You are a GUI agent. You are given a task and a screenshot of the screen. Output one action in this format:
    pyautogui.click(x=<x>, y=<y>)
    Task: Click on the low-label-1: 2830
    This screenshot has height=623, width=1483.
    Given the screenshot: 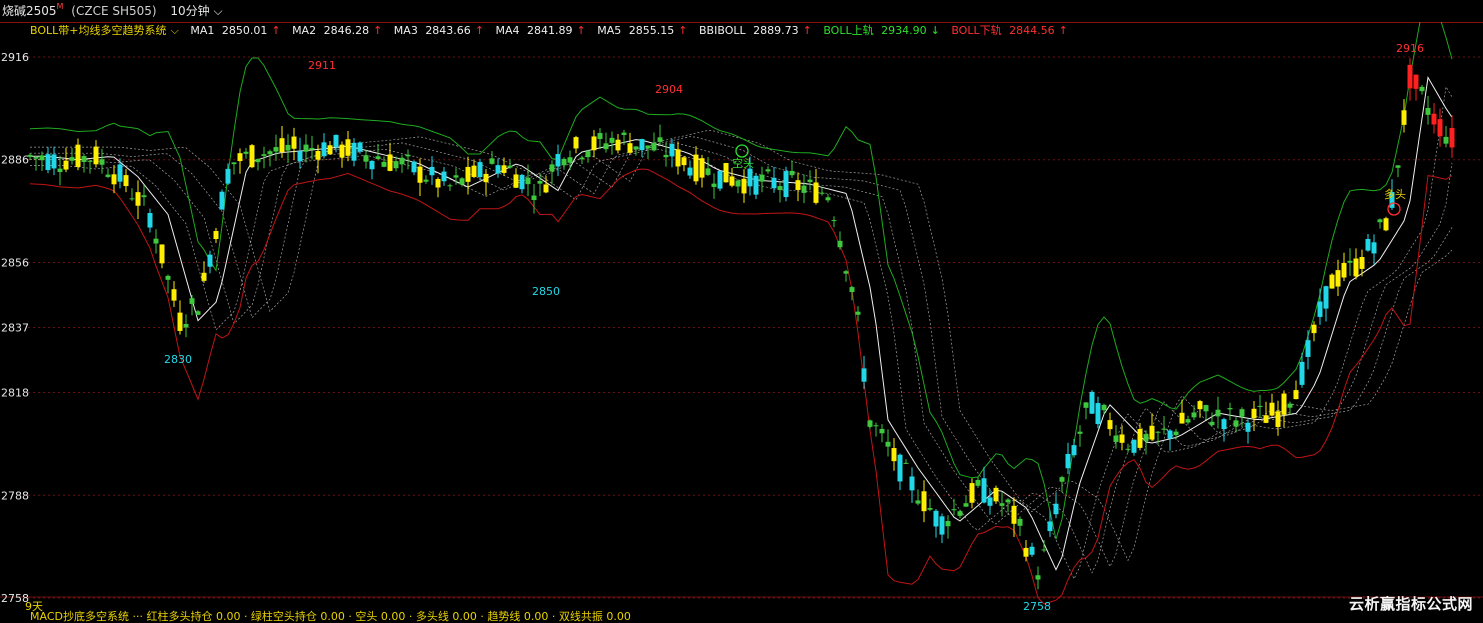 What is the action you would take?
    pyautogui.click(x=178, y=359)
    